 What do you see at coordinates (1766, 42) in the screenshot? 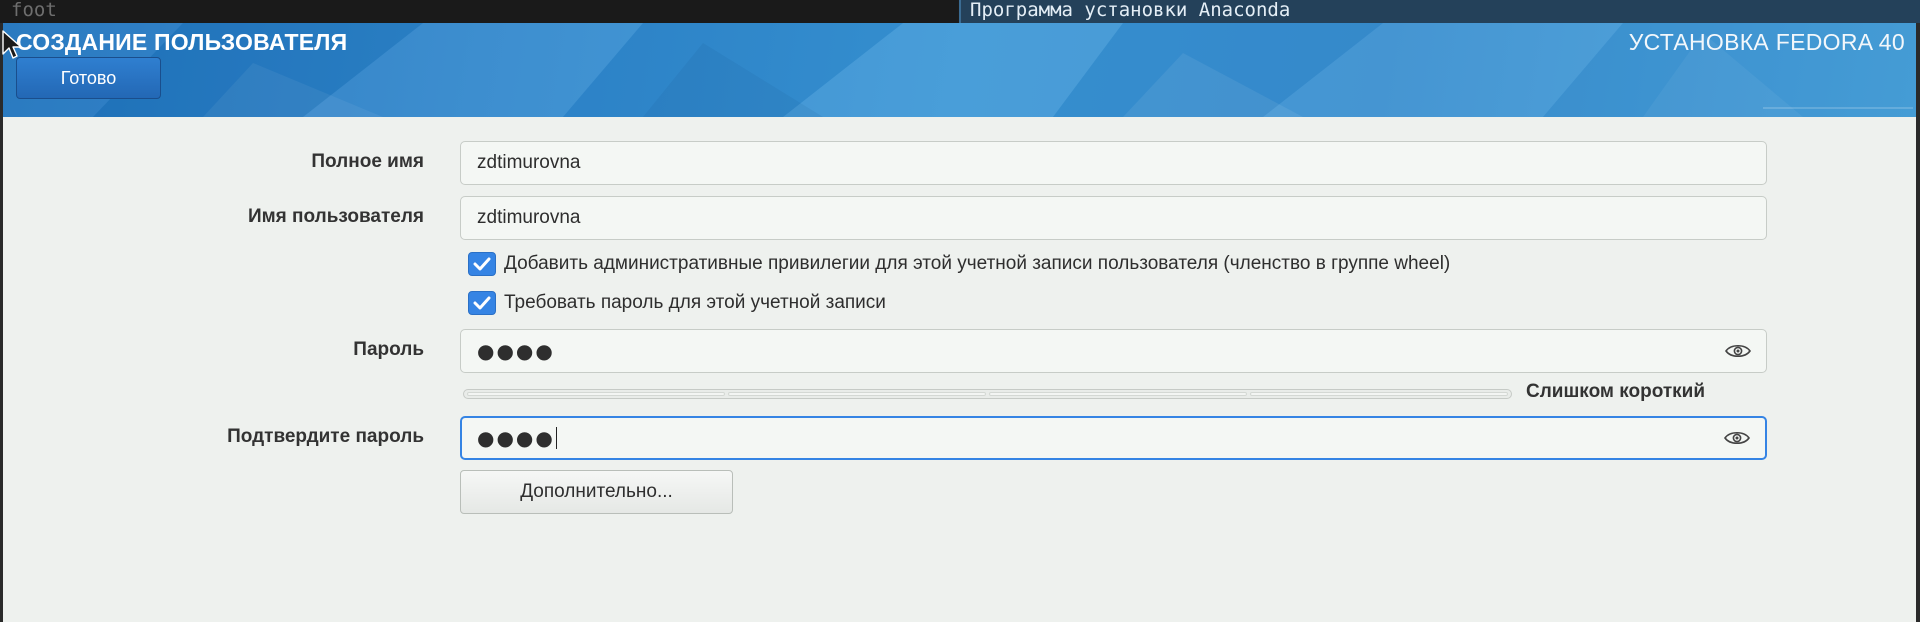
I see `product-title: УСТАНОВКА FEDORA 40` at bounding box center [1766, 42].